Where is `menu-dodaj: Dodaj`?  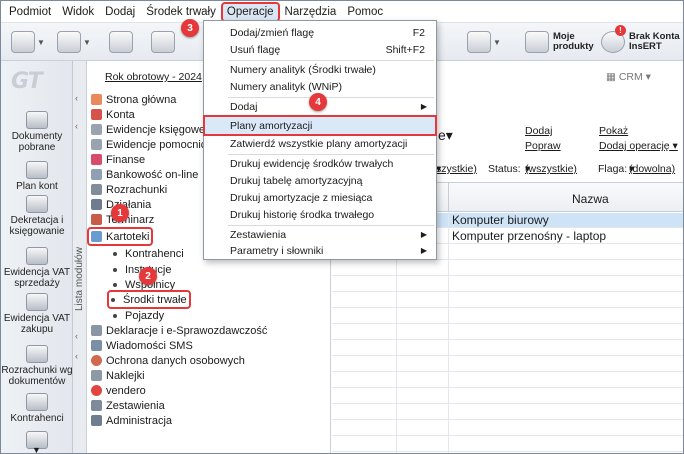 menu-dodaj: Dodaj is located at coordinates (120, 12).